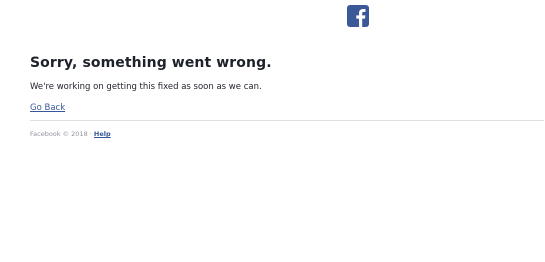  What do you see at coordinates (285, 134) in the screenshot?
I see `footer: Facebook © 2018 · Help` at bounding box center [285, 134].